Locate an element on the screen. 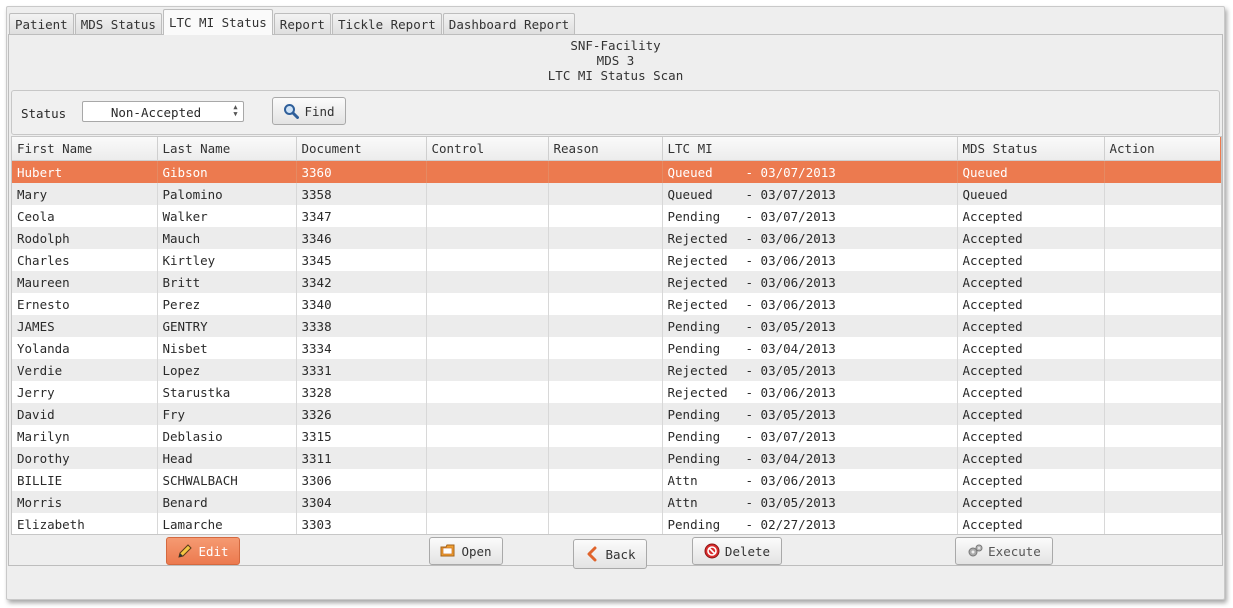 The image size is (1233, 608). back-button: Back is located at coordinates (610, 554).